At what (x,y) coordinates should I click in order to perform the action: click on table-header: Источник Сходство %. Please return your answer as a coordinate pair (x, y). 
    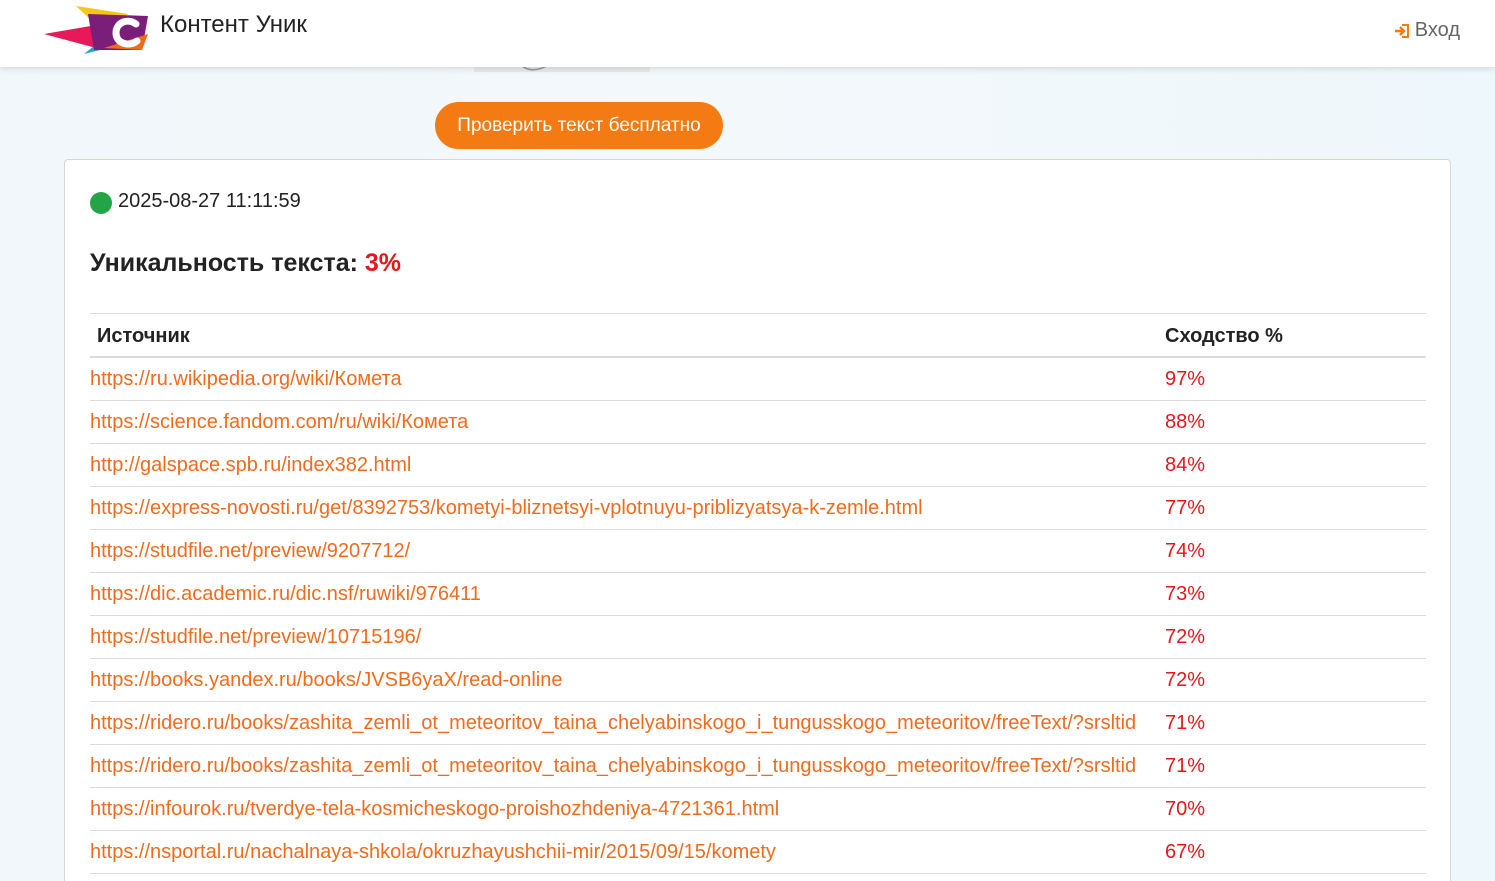
    Looking at the image, I should click on (758, 335).